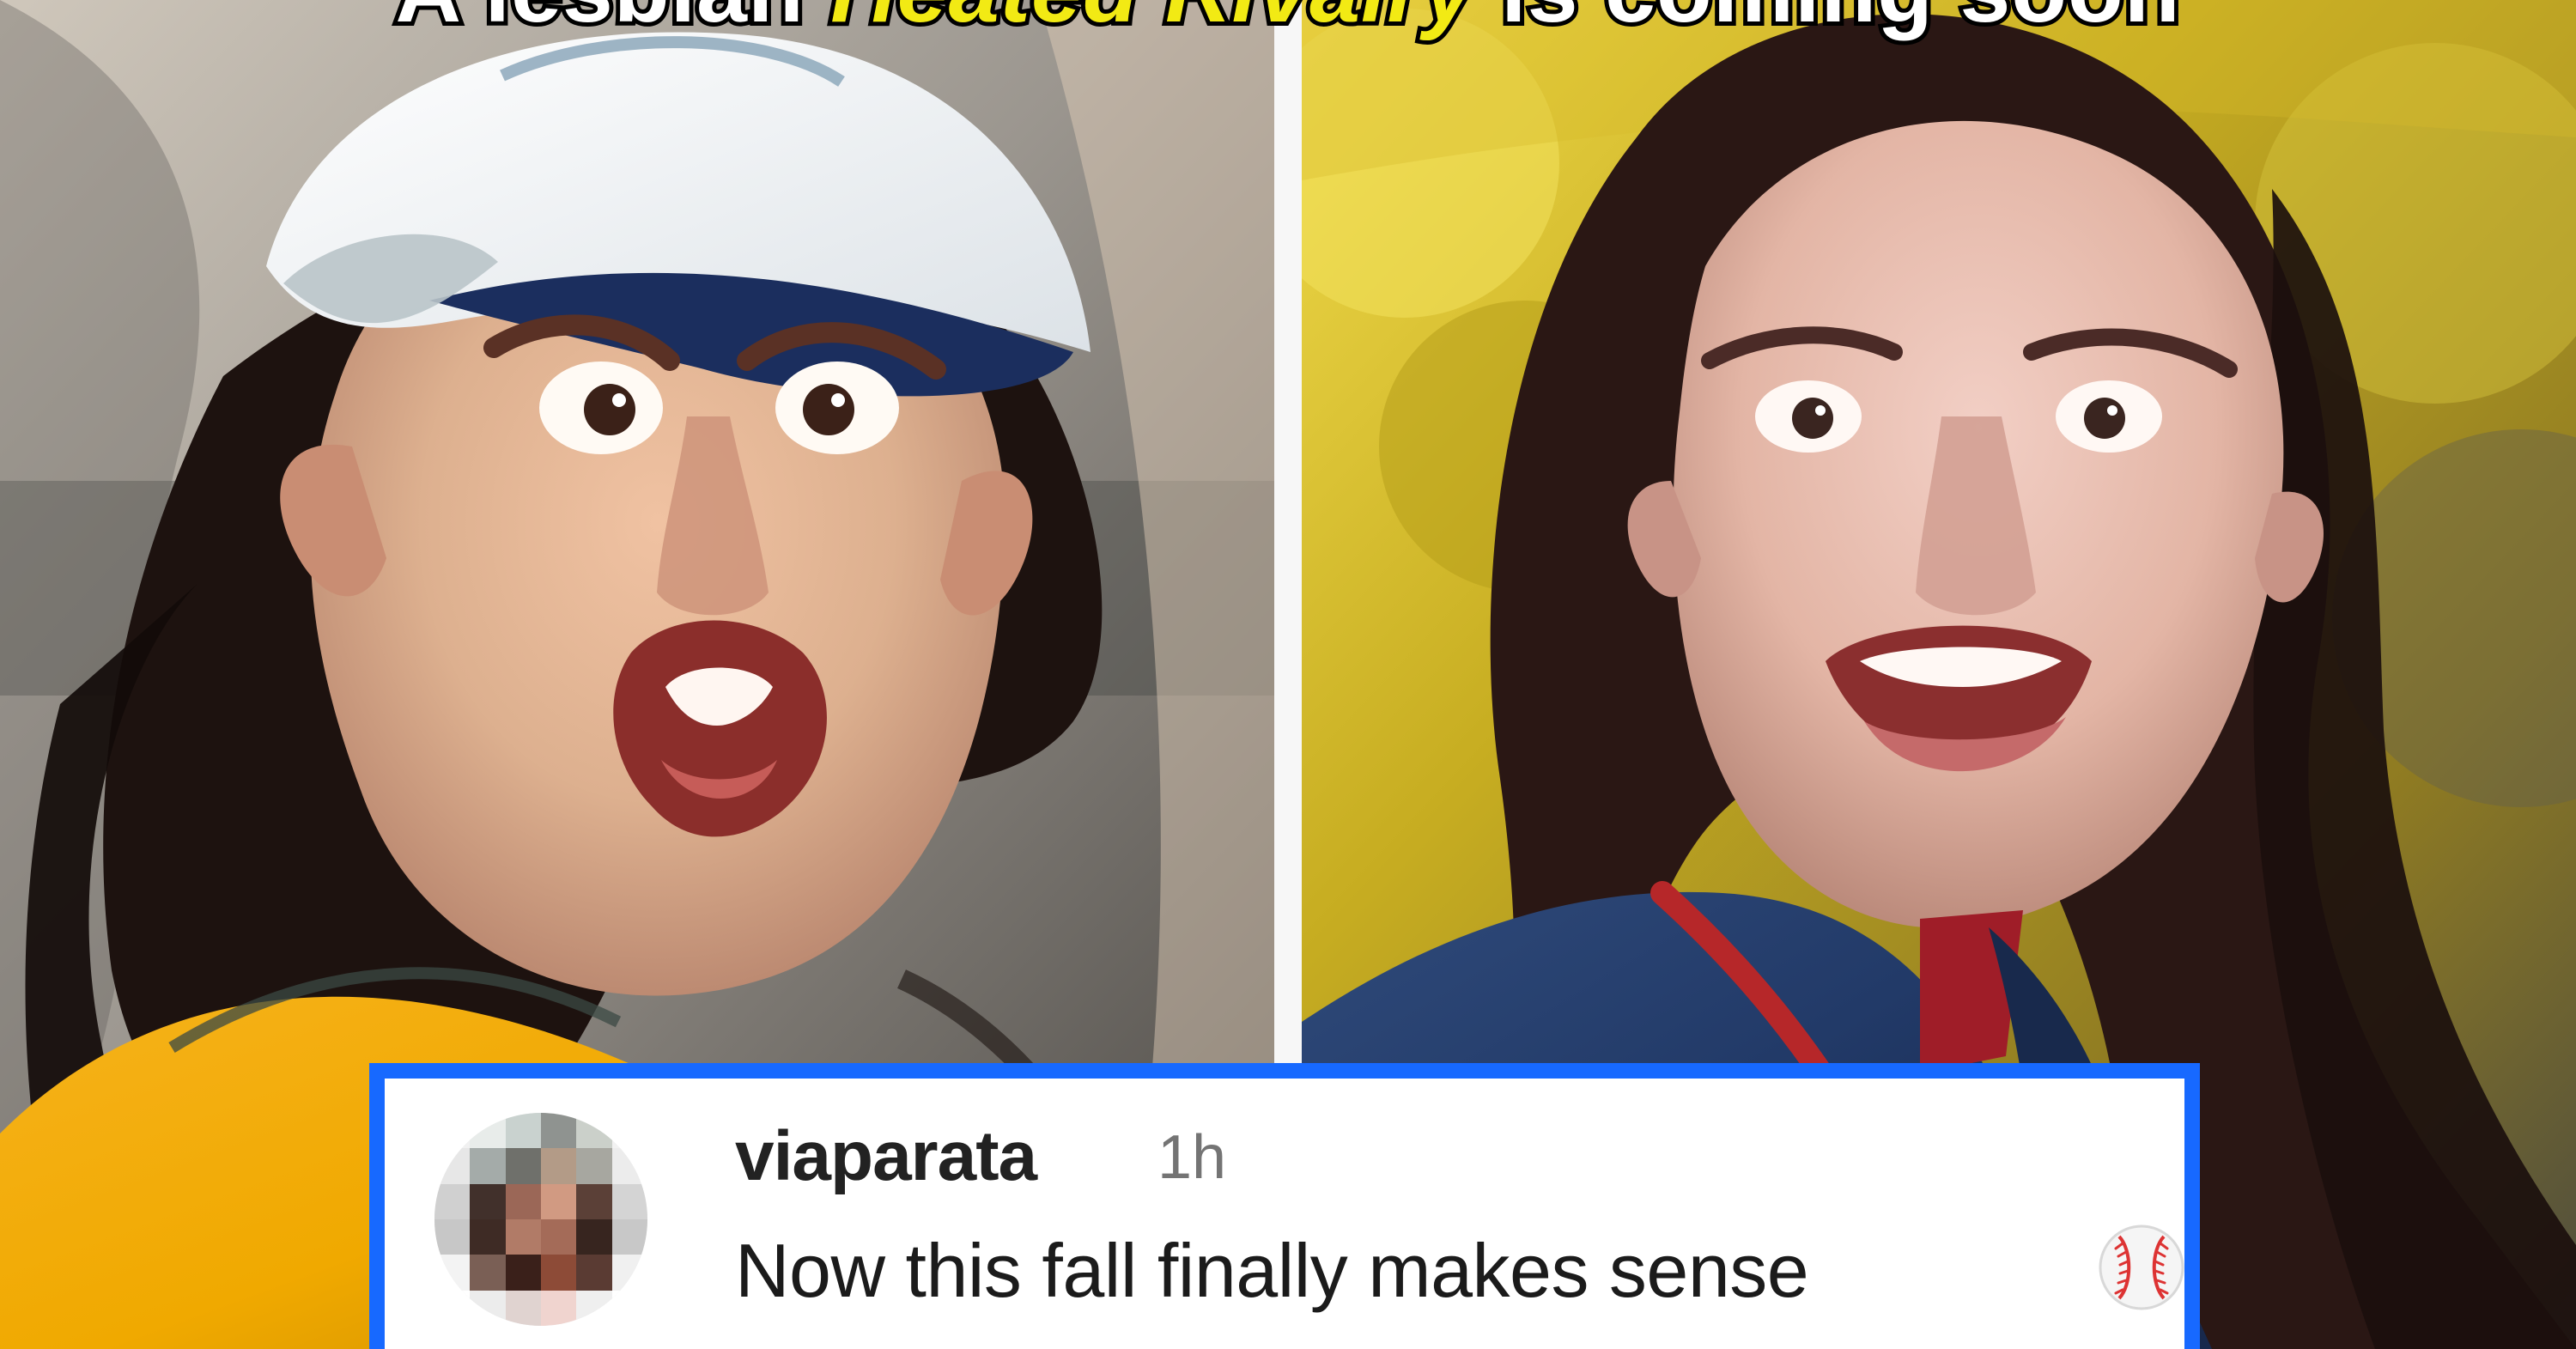 The width and height of the screenshot is (2576, 1349). What do you see at coordinates (1829, 21) in the screenshot?
I see `headline-suffix: is coming soon` at bounding box center [1829, 21].